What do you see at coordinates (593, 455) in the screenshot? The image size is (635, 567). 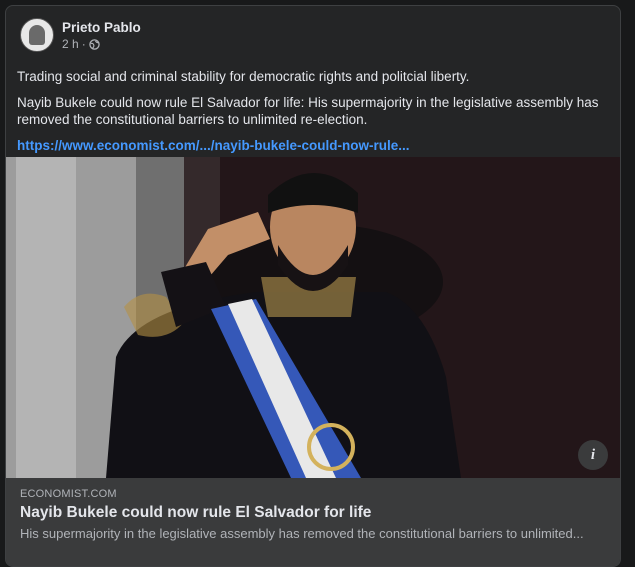 I see `info-button: i` at bounding box center [593, 455].